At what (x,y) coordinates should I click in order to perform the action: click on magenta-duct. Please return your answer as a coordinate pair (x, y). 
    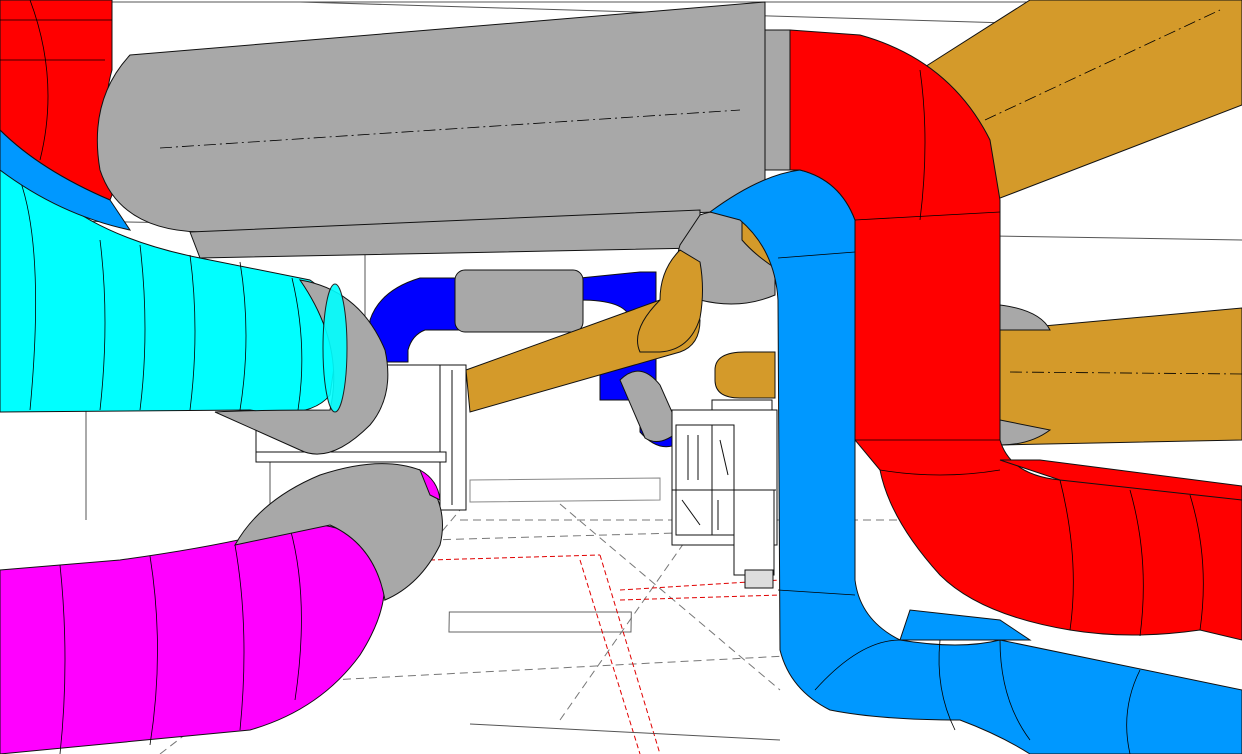
    Looking at the image, I should click on (192, 638).